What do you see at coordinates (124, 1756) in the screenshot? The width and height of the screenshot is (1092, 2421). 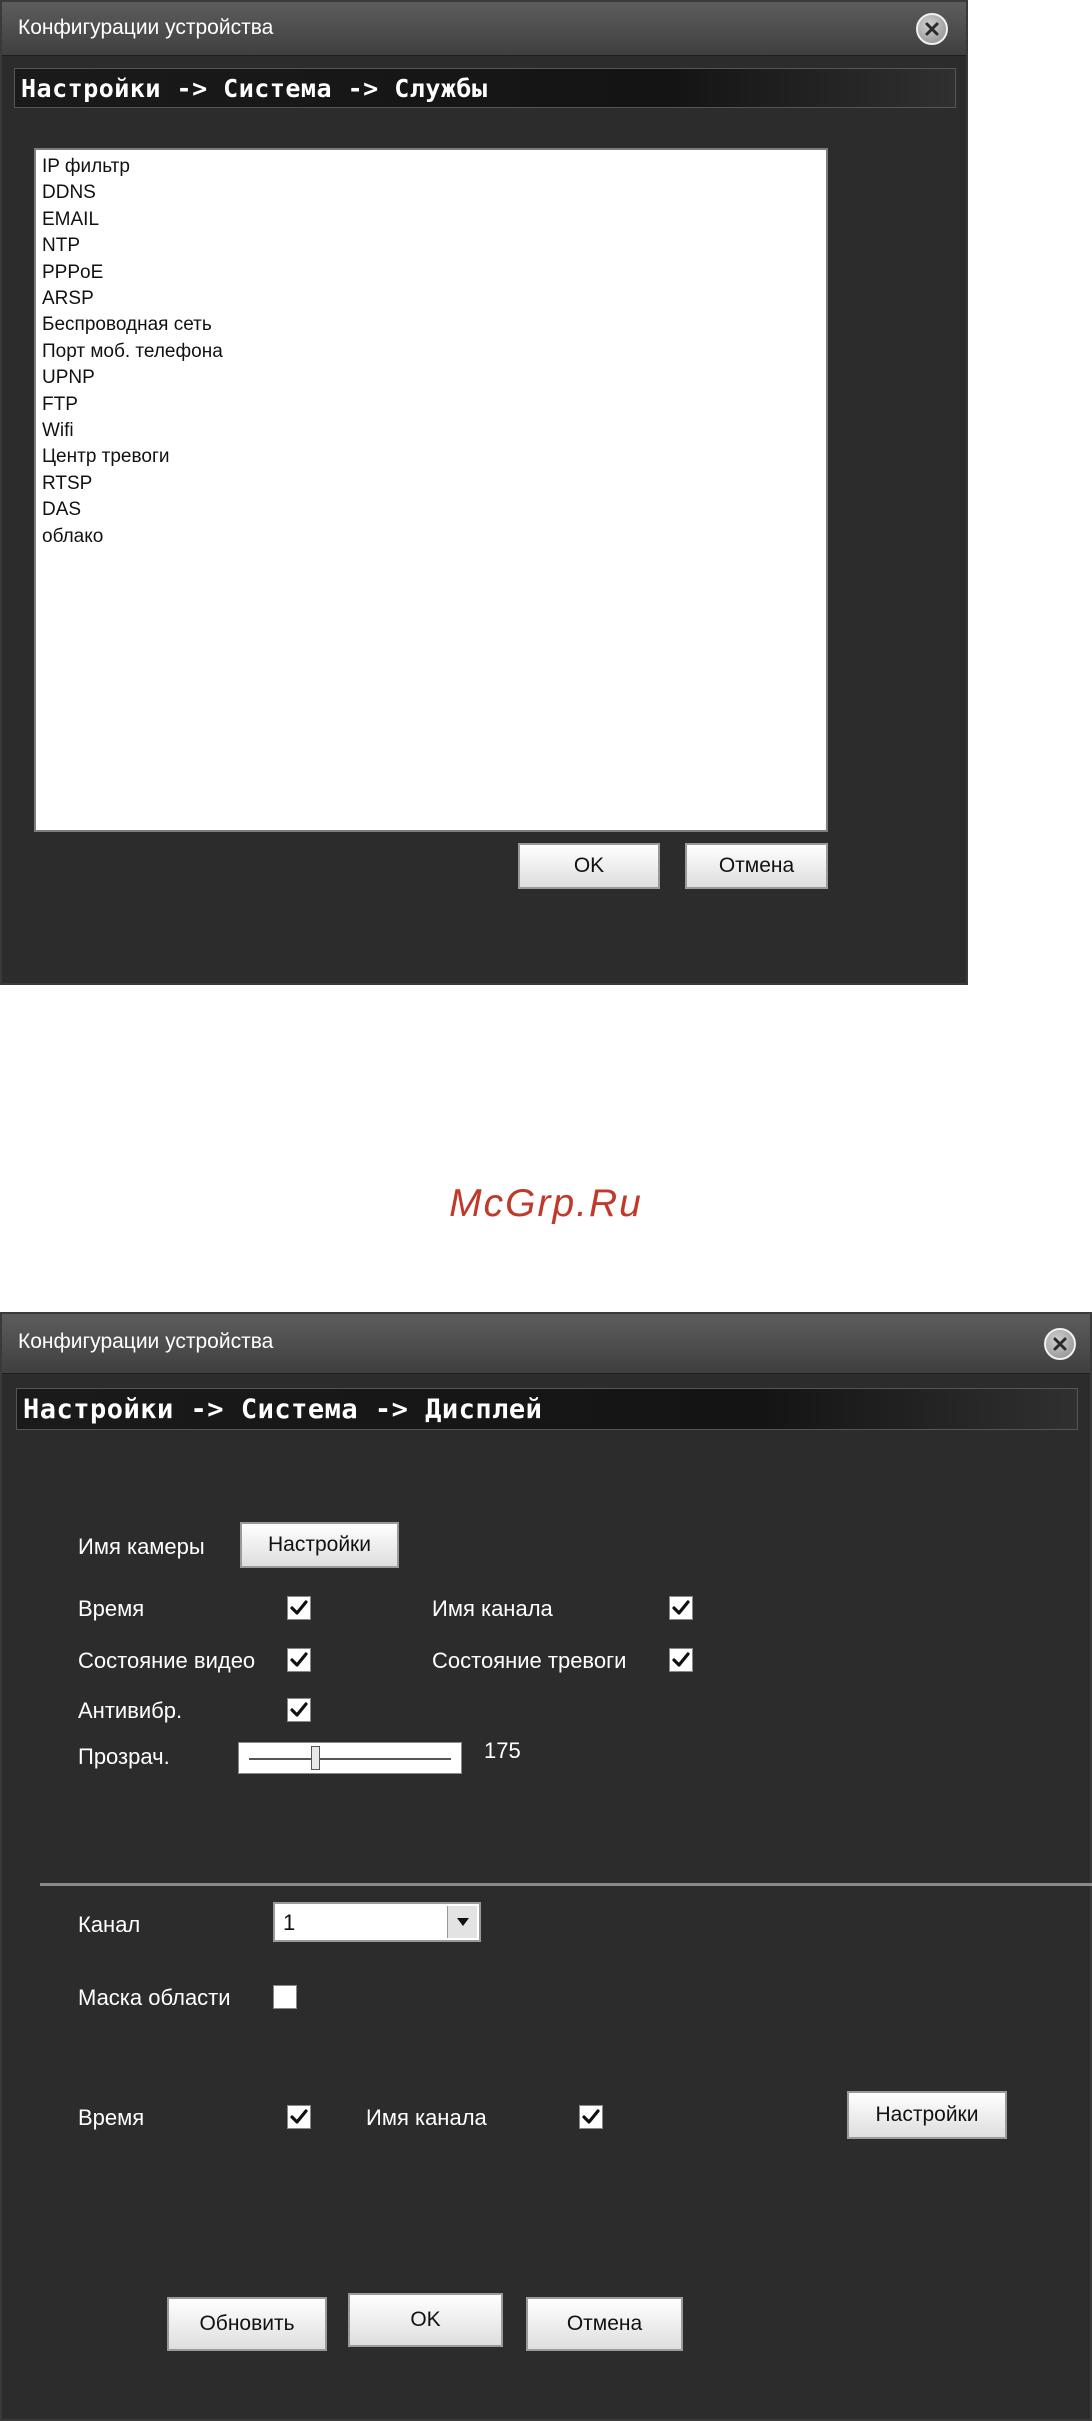 I see `transparency-label: Прозрач.` at bounding box center [124, 1756].